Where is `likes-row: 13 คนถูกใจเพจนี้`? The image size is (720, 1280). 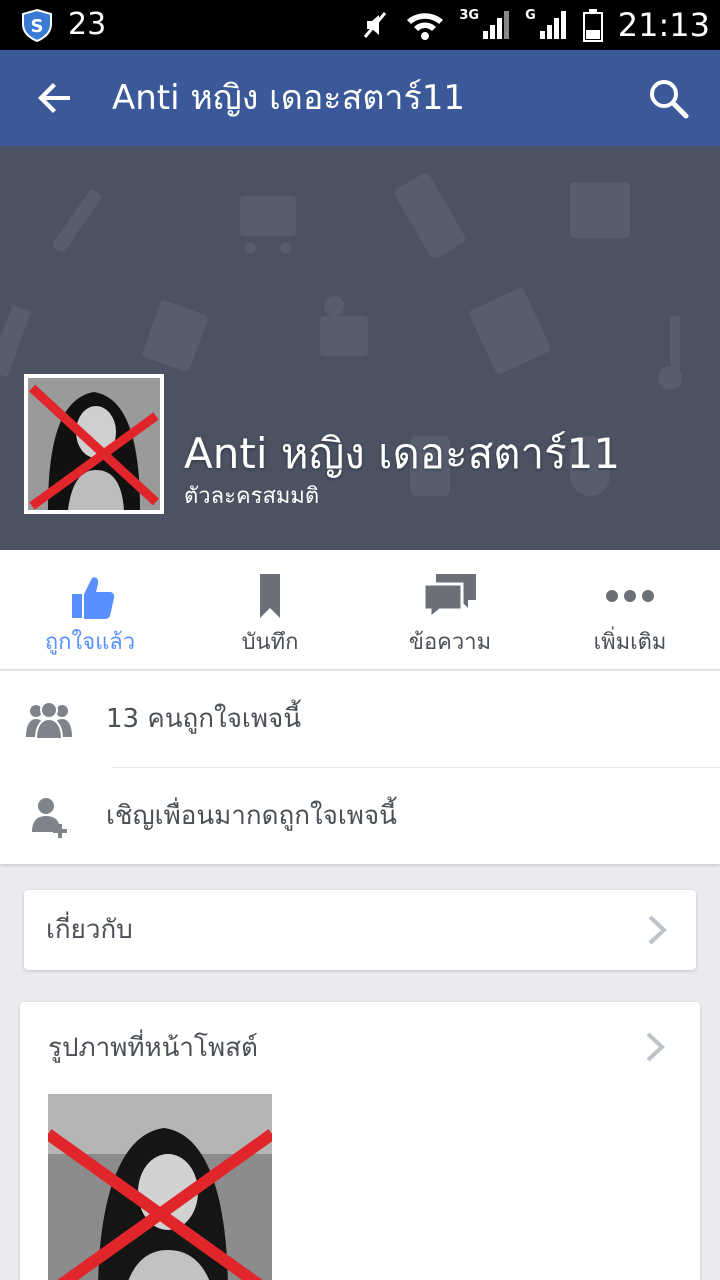 likes-row: 13 คนถูกใจเพจนี้ is located at coordinates (360, 719).